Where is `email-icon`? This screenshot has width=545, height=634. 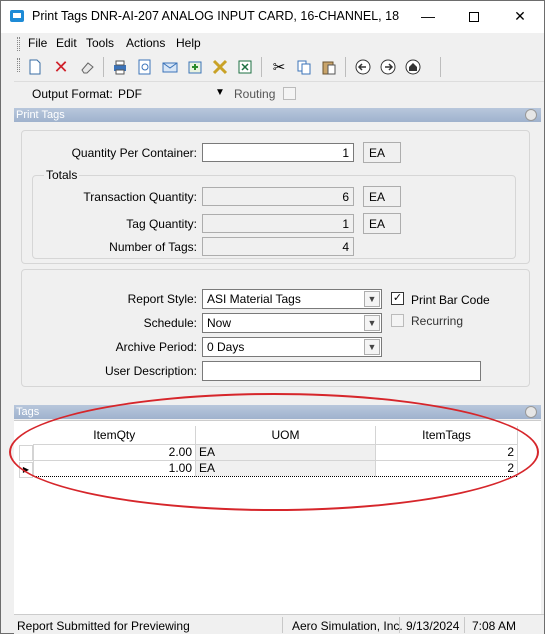 email-icon is located at coordinates (170, 67).